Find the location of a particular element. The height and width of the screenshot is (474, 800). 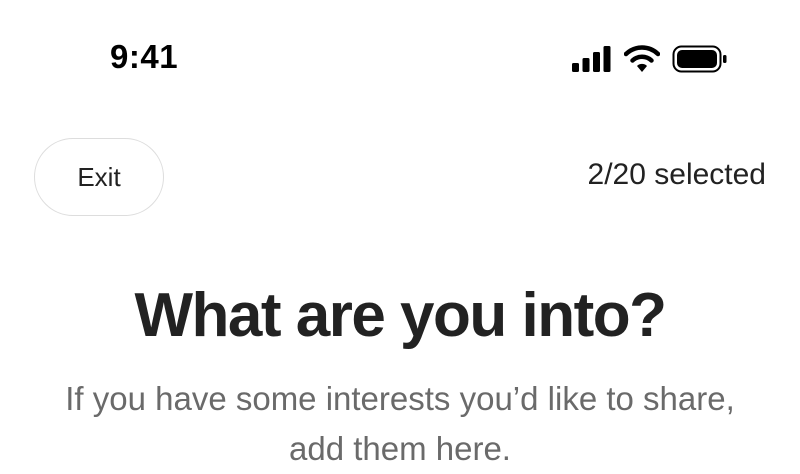

status-icons is located at coordinates (650, 61).